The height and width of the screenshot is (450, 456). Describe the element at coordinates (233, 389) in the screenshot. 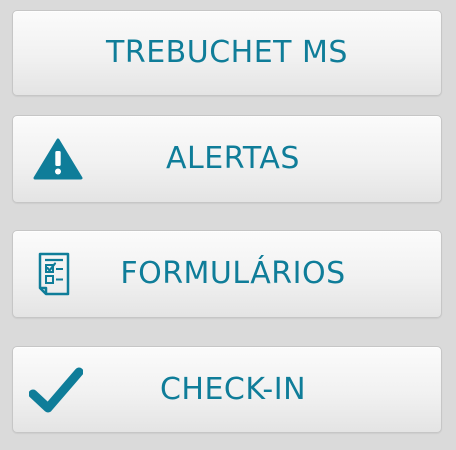

I see `check-in-label: CHECK-IN` at that location.